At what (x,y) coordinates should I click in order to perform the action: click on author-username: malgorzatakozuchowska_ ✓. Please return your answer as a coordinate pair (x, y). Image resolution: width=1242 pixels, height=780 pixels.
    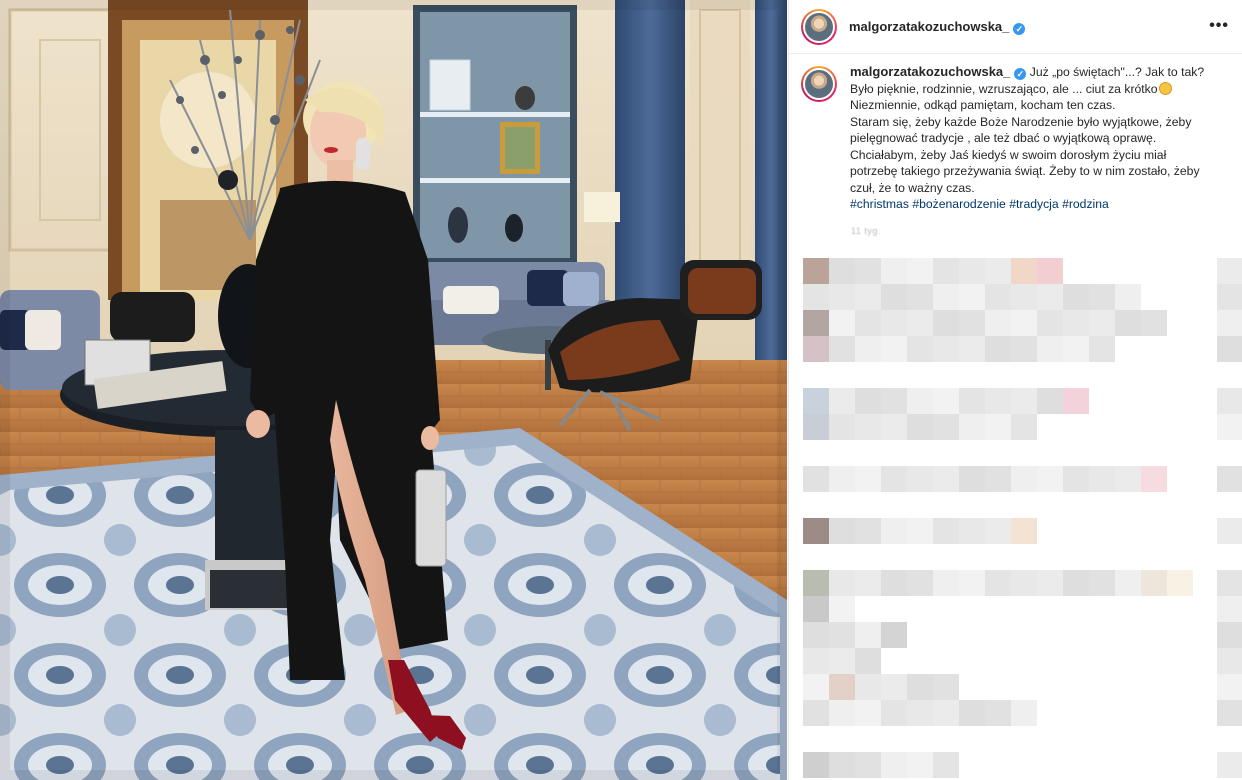
    Looking at the image, I should click on (937, 27).